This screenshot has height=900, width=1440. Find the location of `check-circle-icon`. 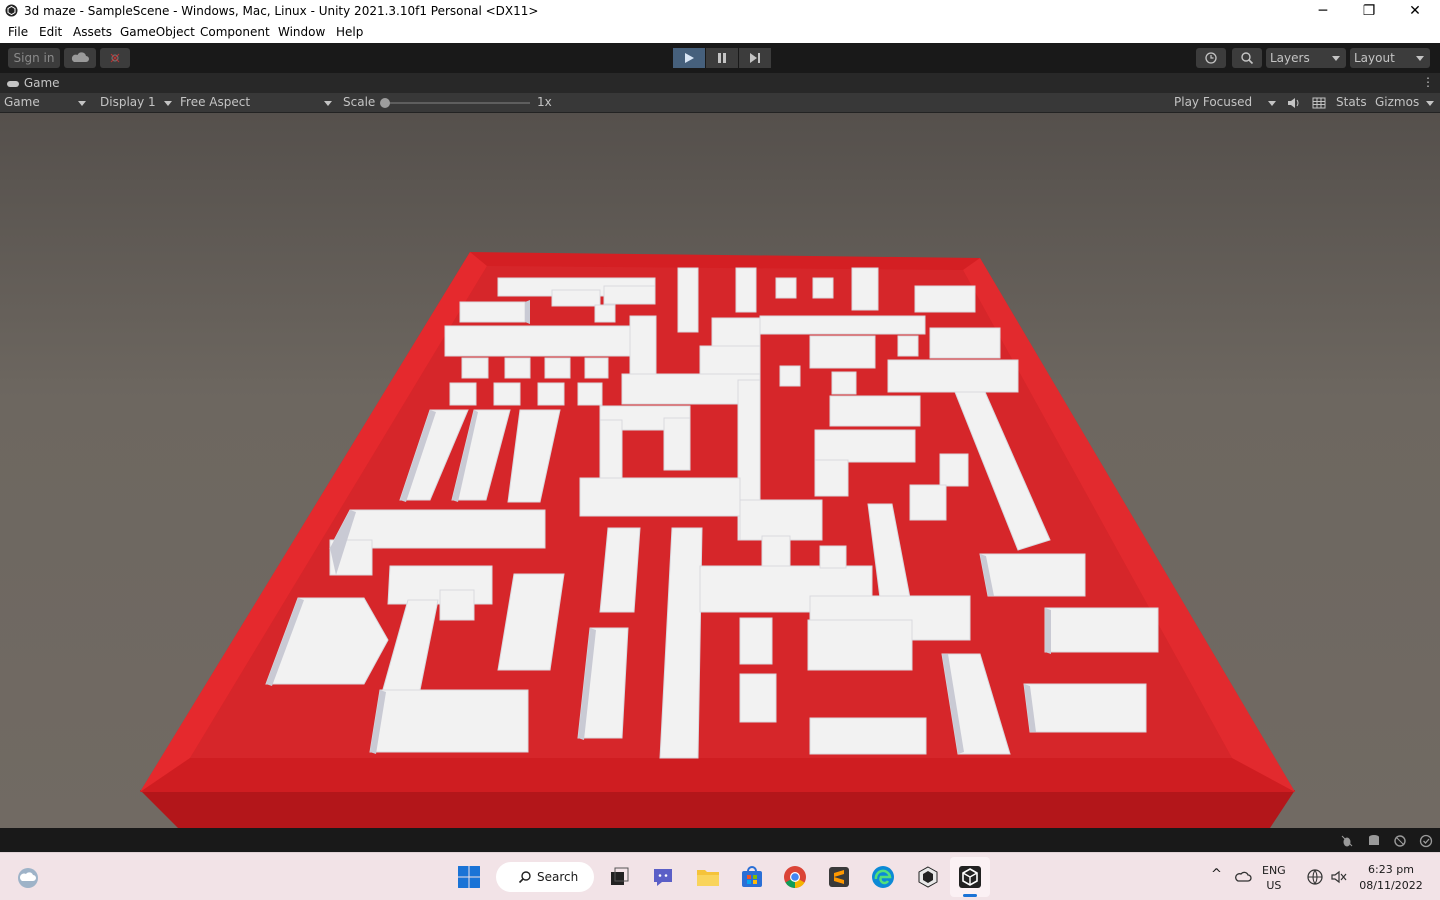

check-circle-icon is located at coordinates (1426, 841).